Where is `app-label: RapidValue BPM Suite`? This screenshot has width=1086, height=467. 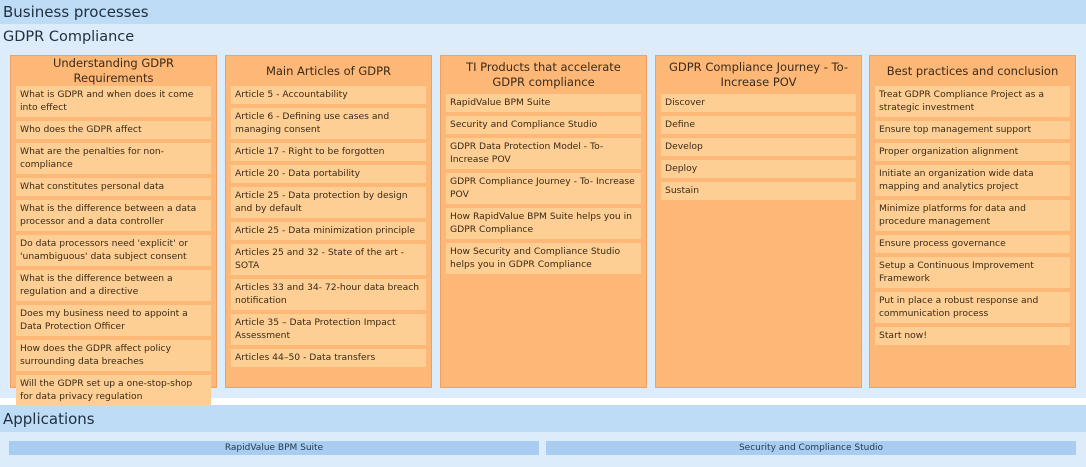
app-label: RapidValue BPM Suite is located at coordinates (274, 448).